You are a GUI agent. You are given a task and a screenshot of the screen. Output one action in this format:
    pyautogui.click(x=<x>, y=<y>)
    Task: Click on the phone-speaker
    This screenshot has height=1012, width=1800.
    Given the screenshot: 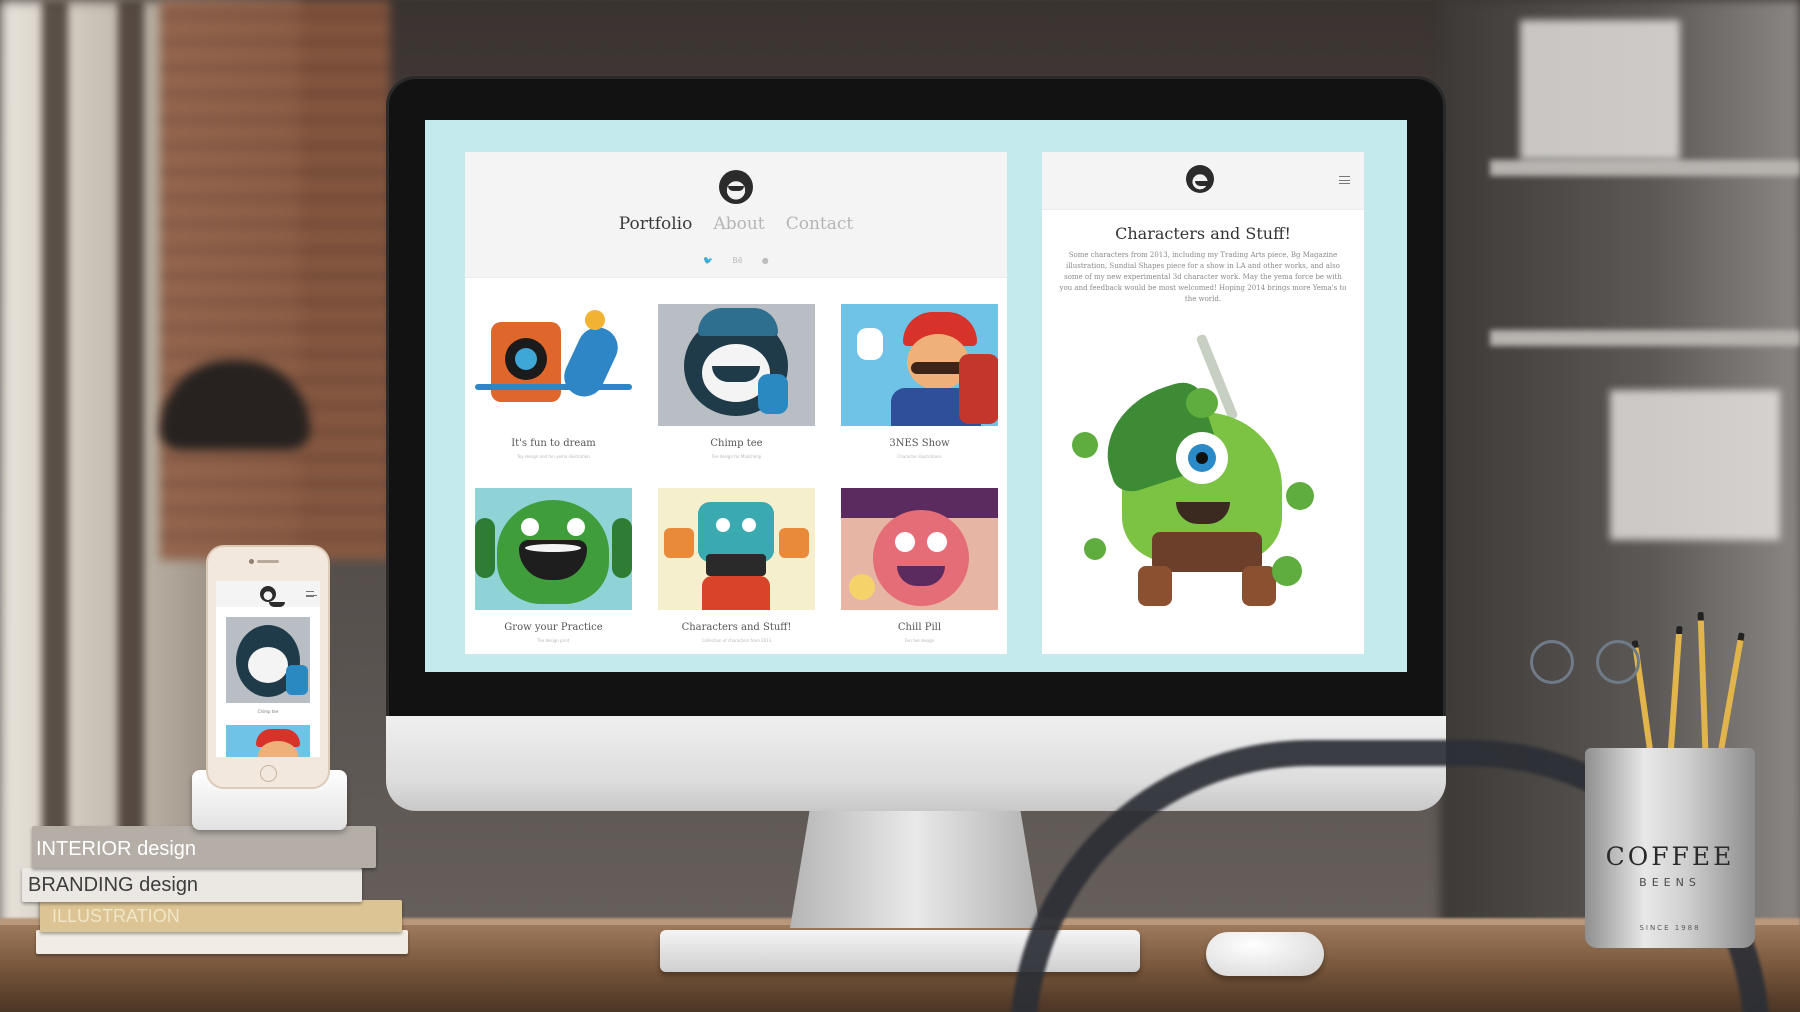 What is the action you would take?
    pyautogui.click(x=268, y=561)
    